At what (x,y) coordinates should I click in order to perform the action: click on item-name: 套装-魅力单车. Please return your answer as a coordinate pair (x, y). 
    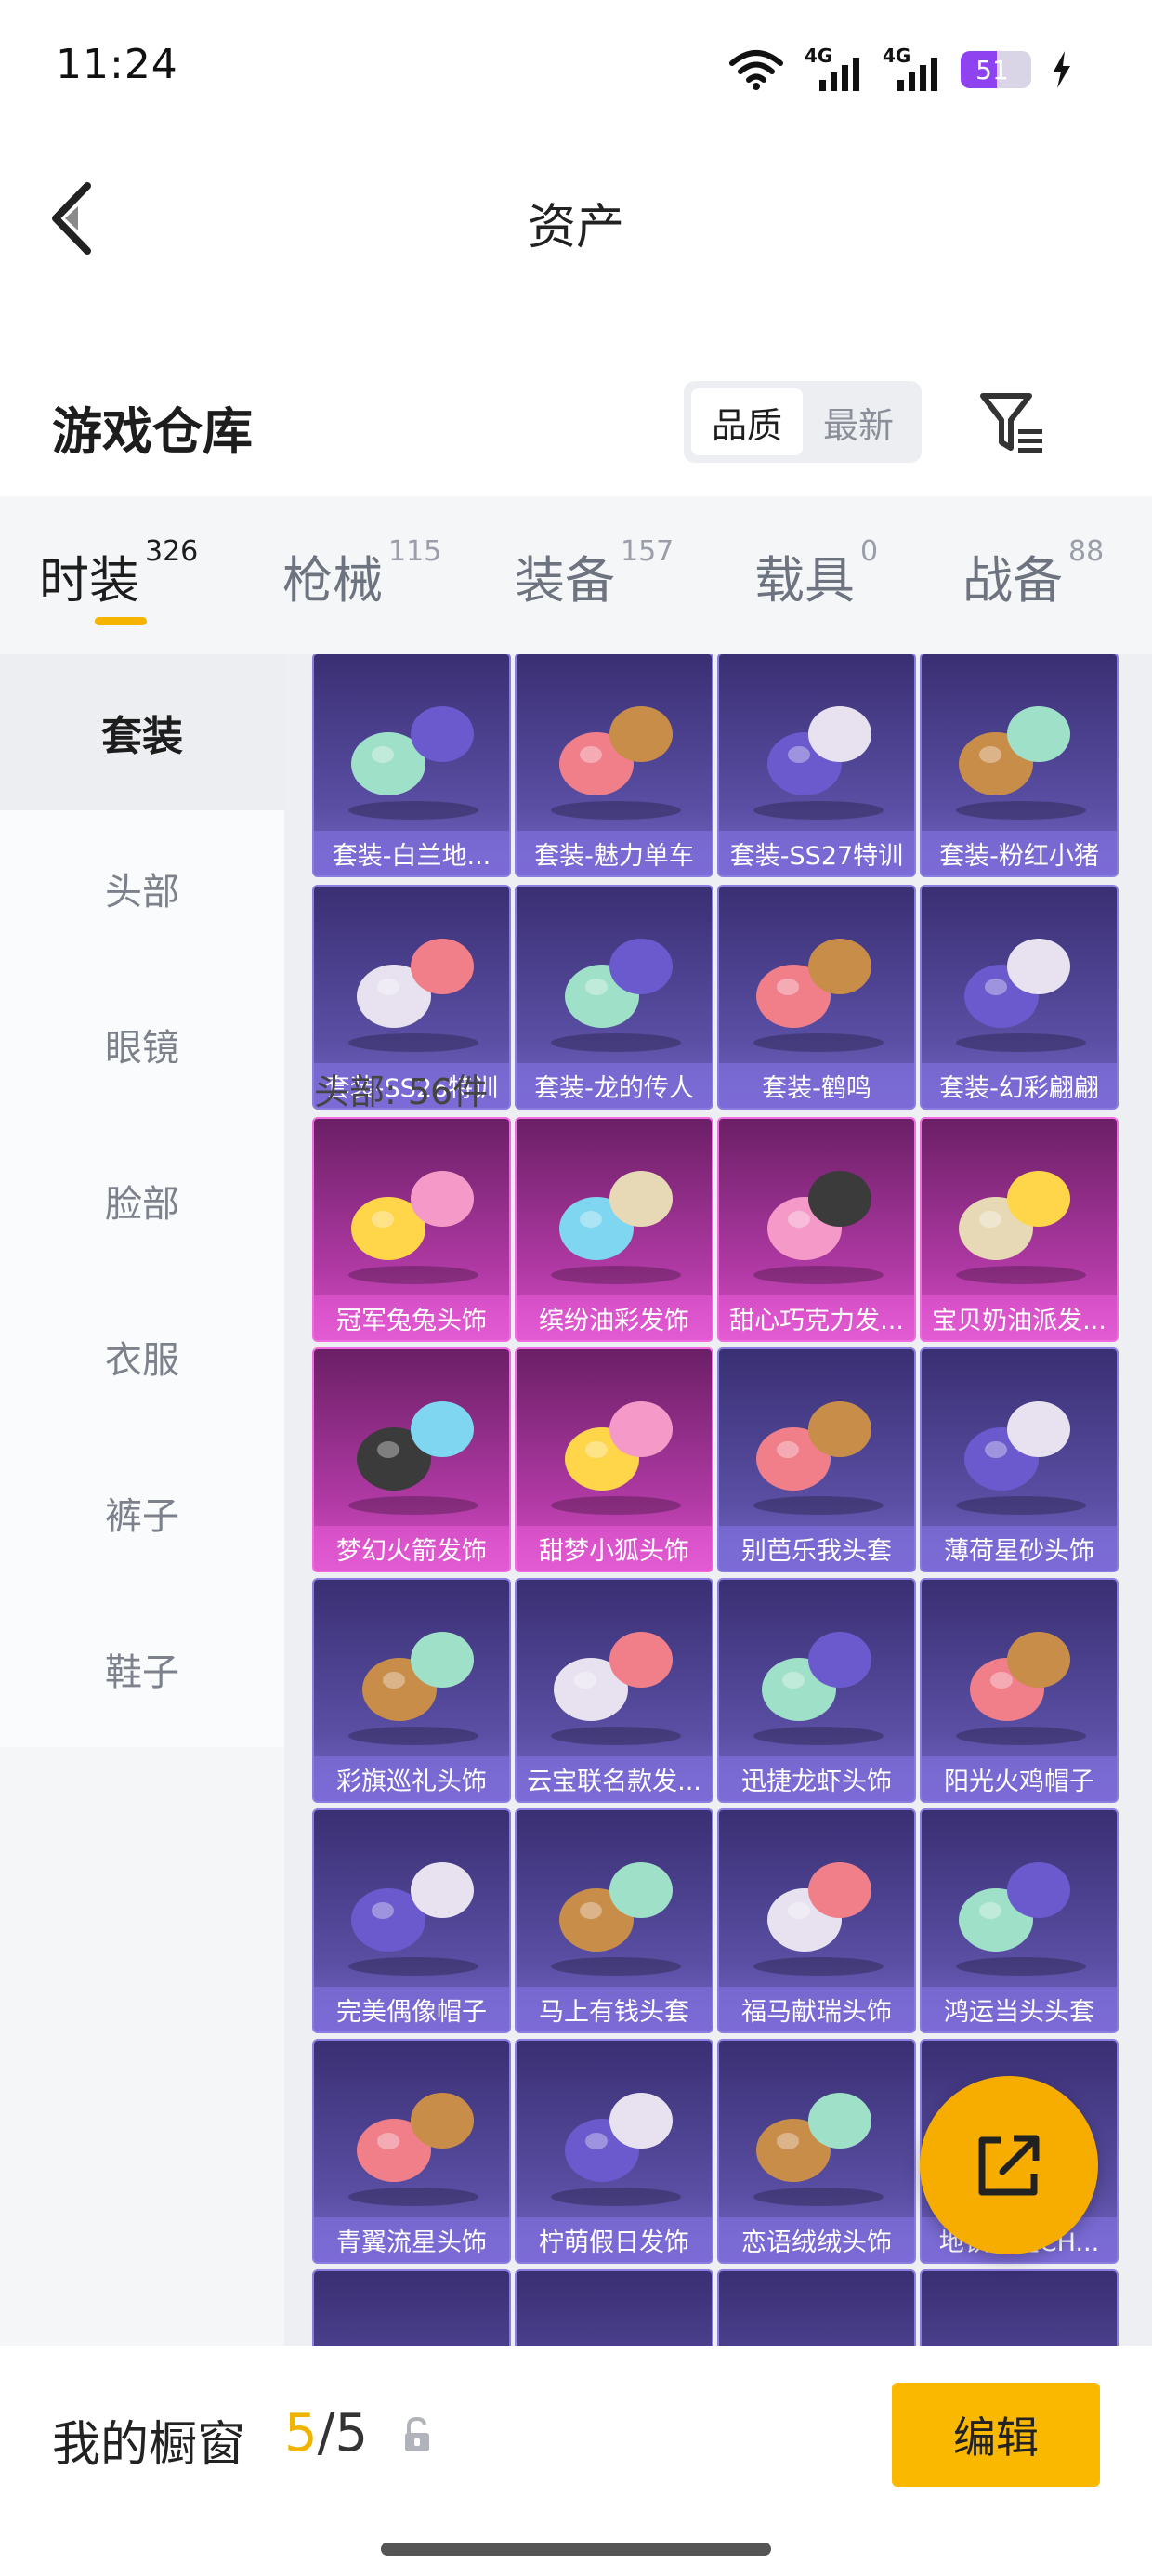
    Looking at the image, I should click on (614, 853).